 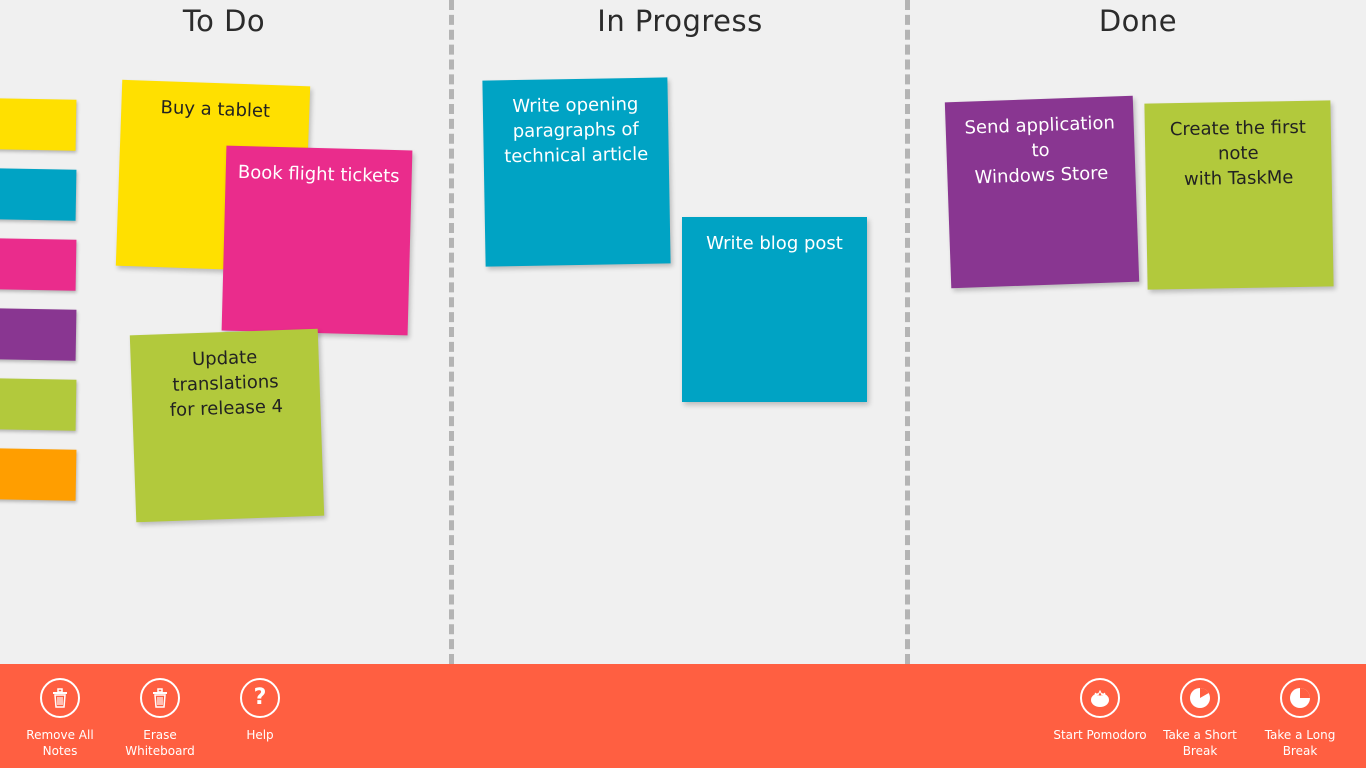 I want to click on button-label: Take a Long Break, so click(x=1300, y=743).